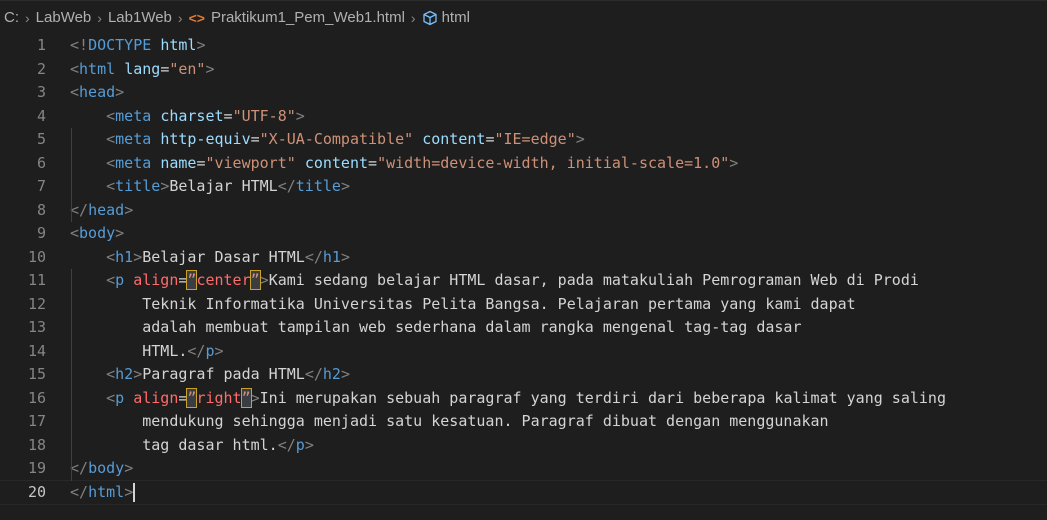 This screenshot has height=520, width=1047. Describe the element at coordinates (36, 303) in the screenshot. I see `line-number: 12` at that location.